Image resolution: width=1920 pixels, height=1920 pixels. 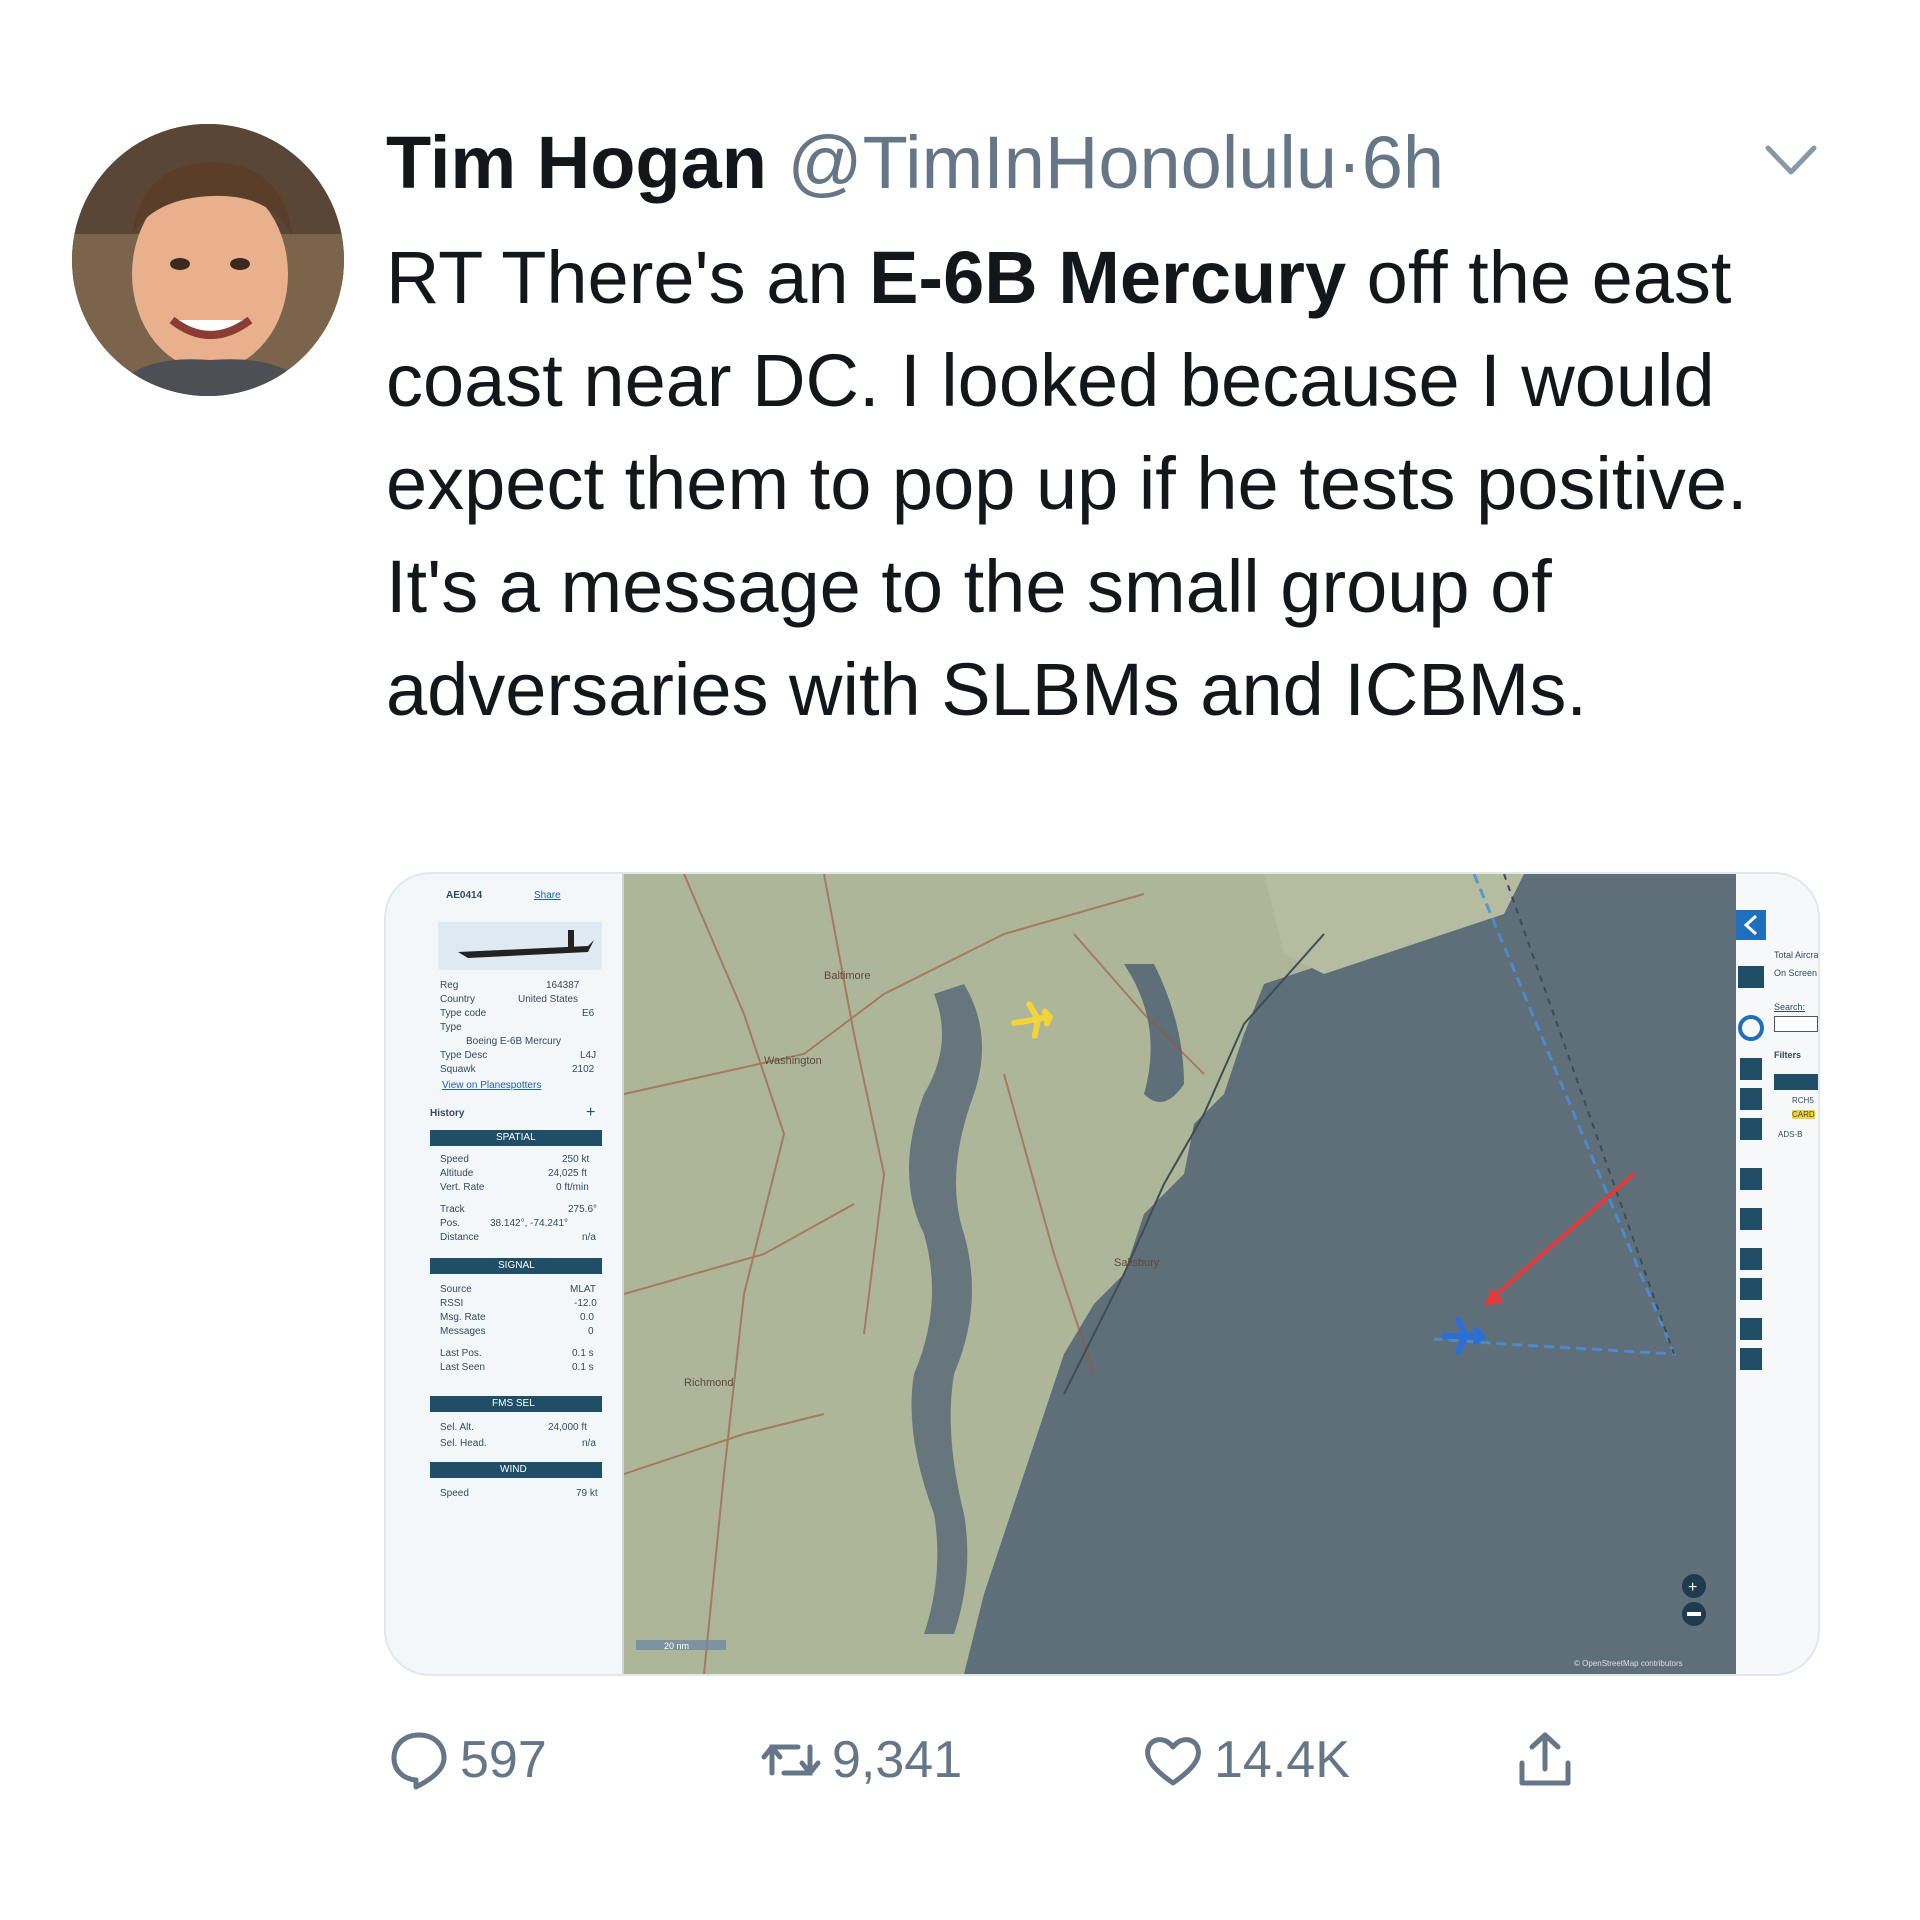 I want to click on wind-header: WIND, so click(x=516, y=1470).